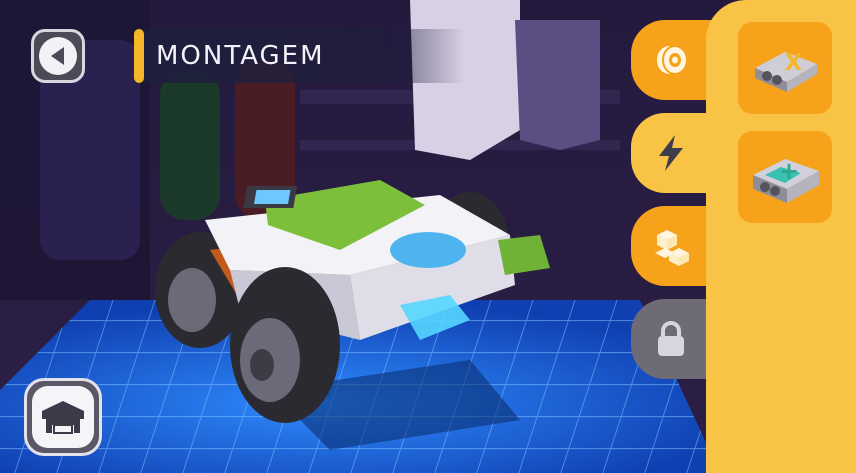  What do you see at coordinates (671, 153) in the screenshot?
I see `lightning-icon` at bounding box center [671, 153].